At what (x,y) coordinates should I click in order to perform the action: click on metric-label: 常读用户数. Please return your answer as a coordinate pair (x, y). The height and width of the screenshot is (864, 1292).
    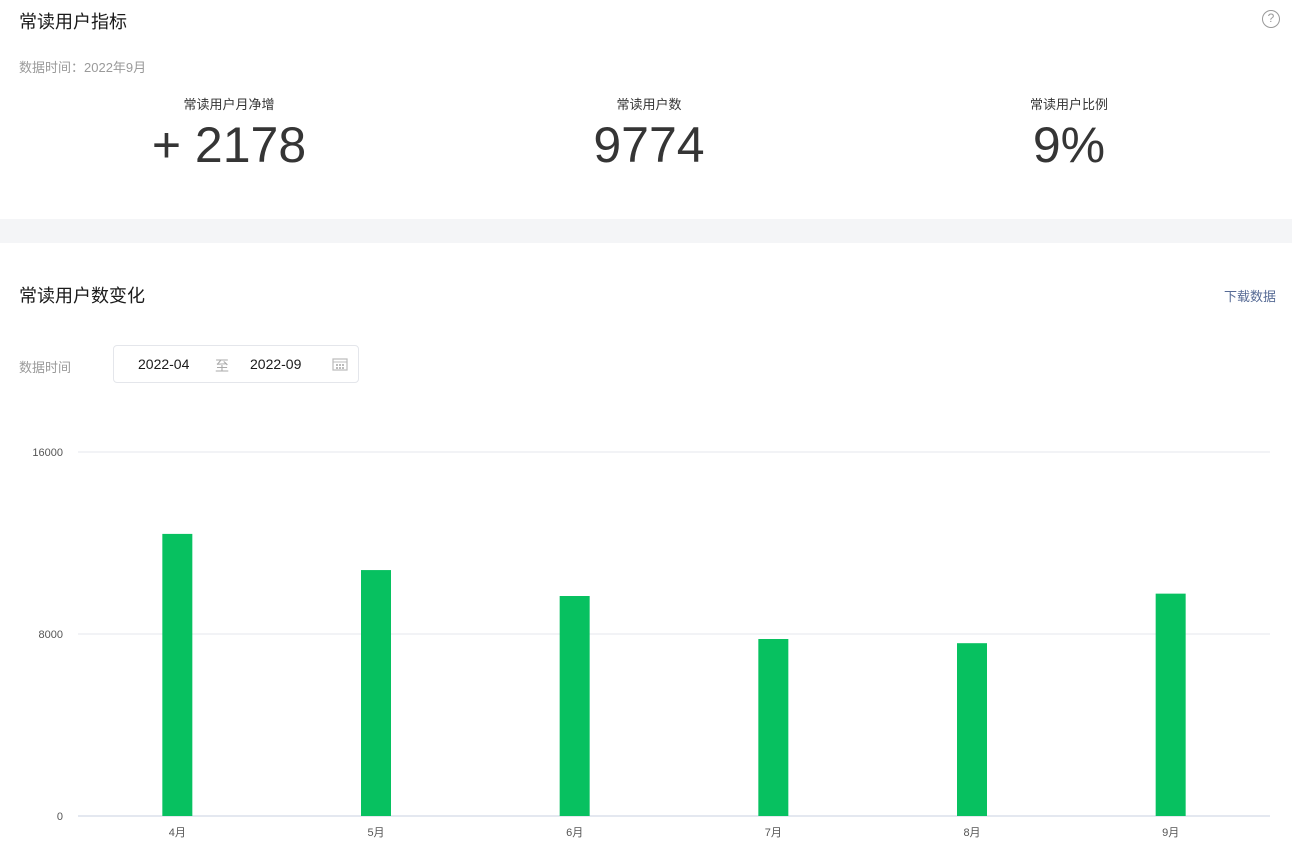
    Looking at the image, I should click on (649, 104).